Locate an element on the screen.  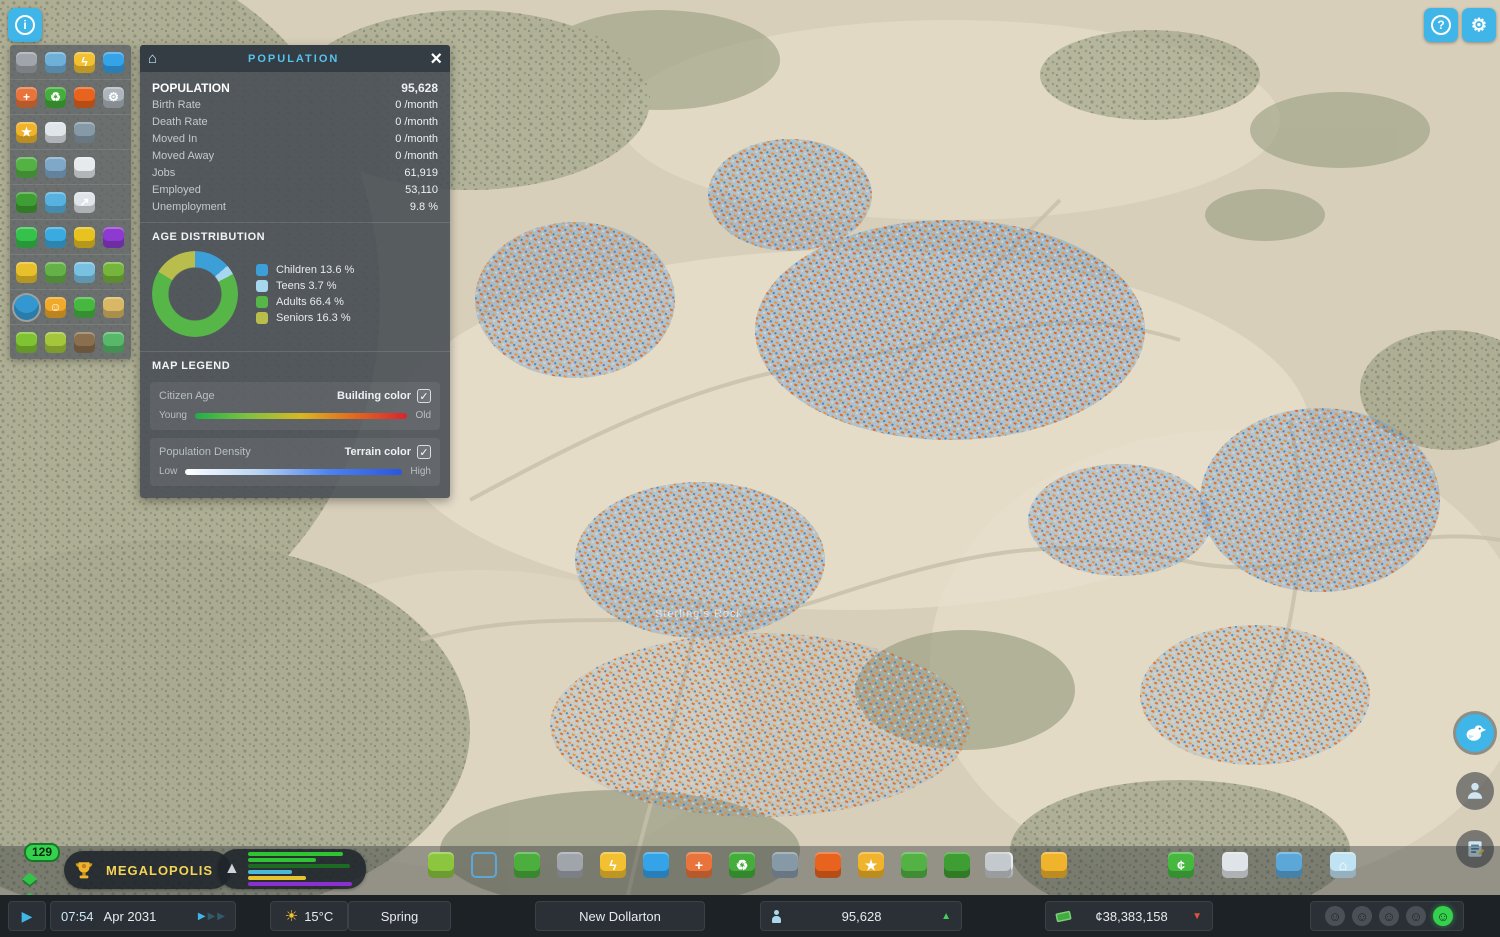
terrain-icon is located at coordinates (527, 865).